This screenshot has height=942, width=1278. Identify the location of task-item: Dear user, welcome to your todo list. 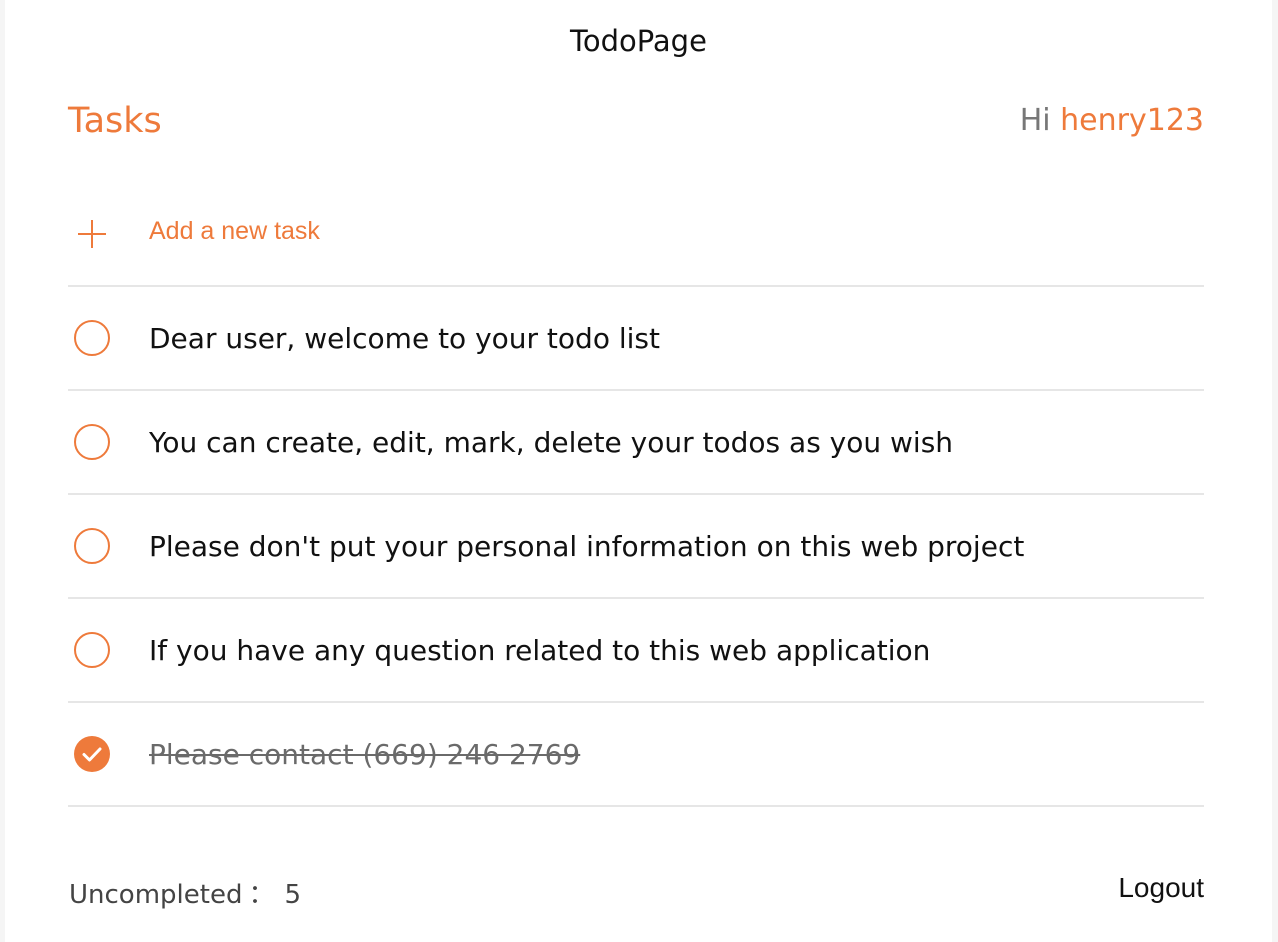
(636, 339).